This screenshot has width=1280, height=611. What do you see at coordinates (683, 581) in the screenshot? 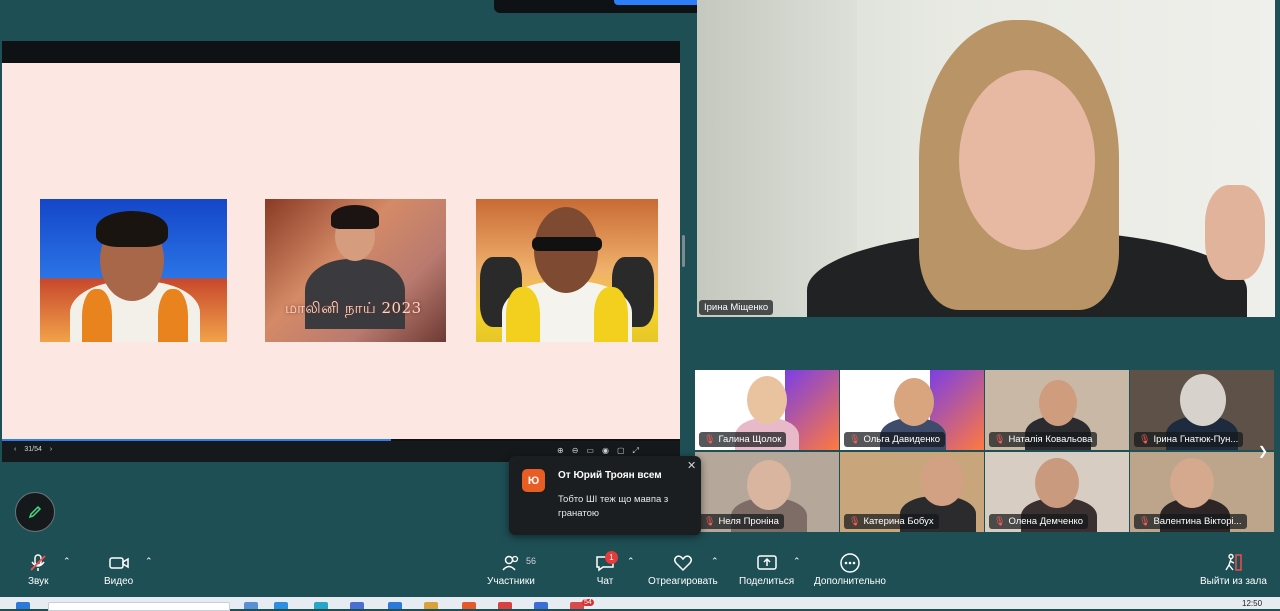
I see `react-label: Отреагировать` at bounding box center [683, 581].